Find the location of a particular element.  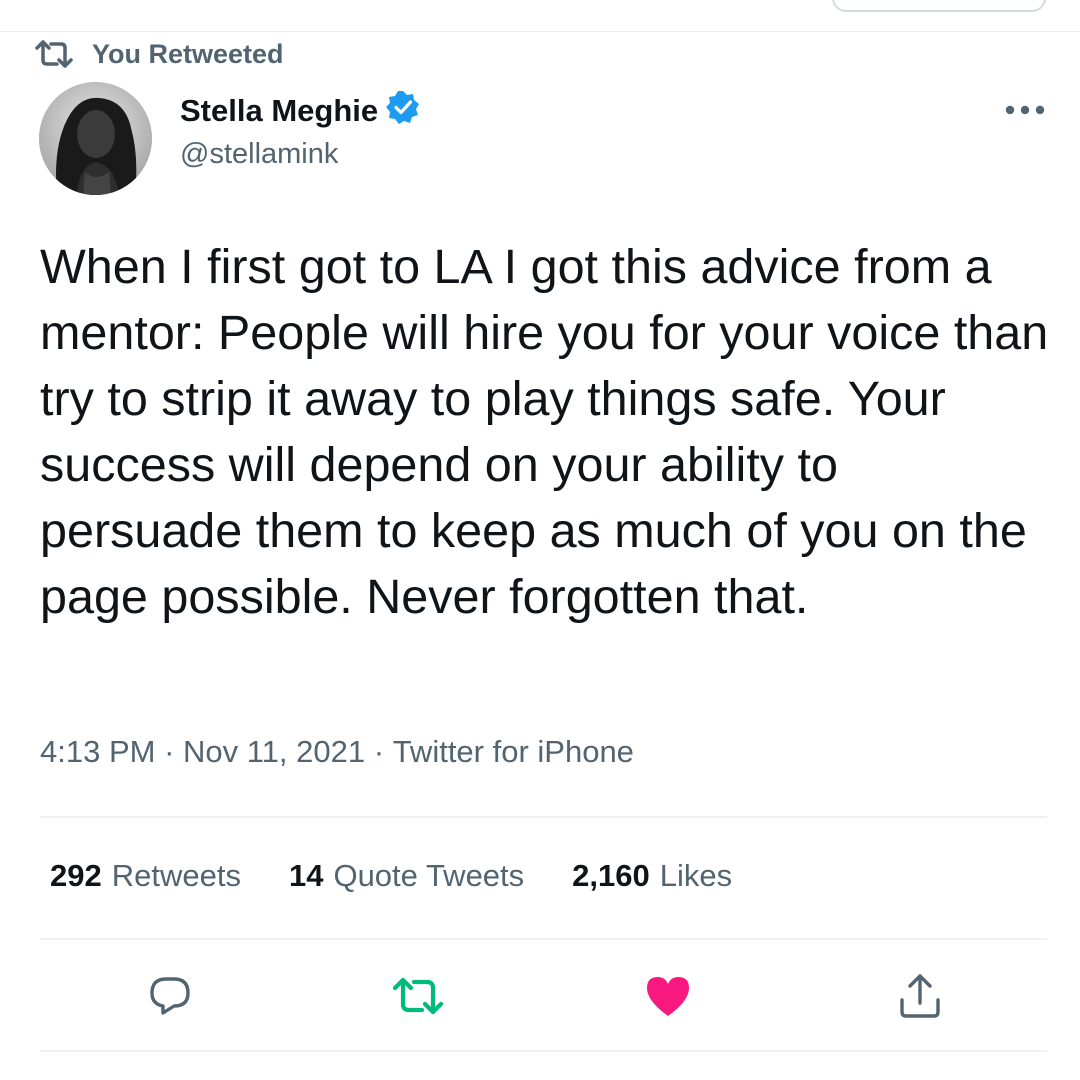

author-handle: @stellamink is located at coordinates (259, 154).